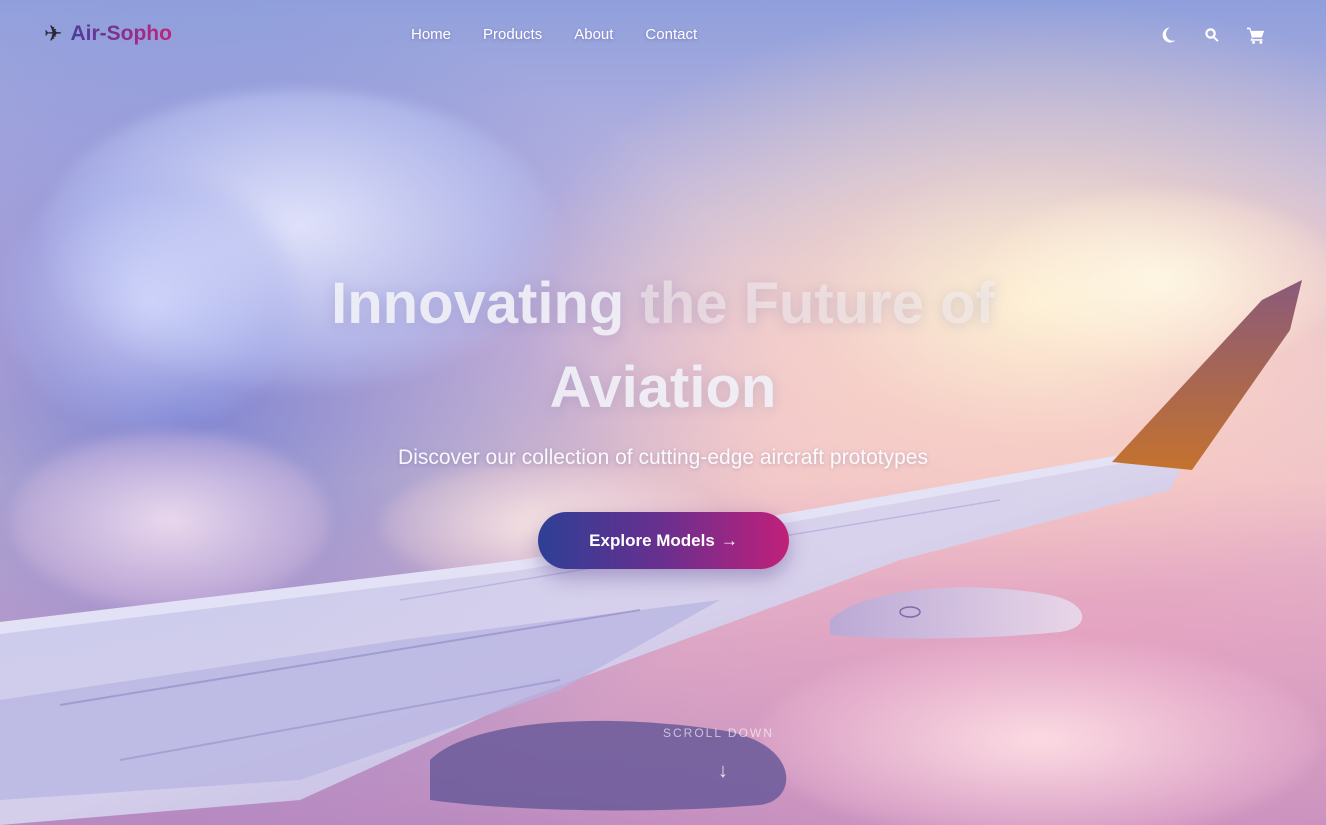 This screenshot has width=1326, height=825. What do you see at coordinates (729, 540) in the screenshot?
I see `arrow-right-icon: →` at bounding box center [729, 540].